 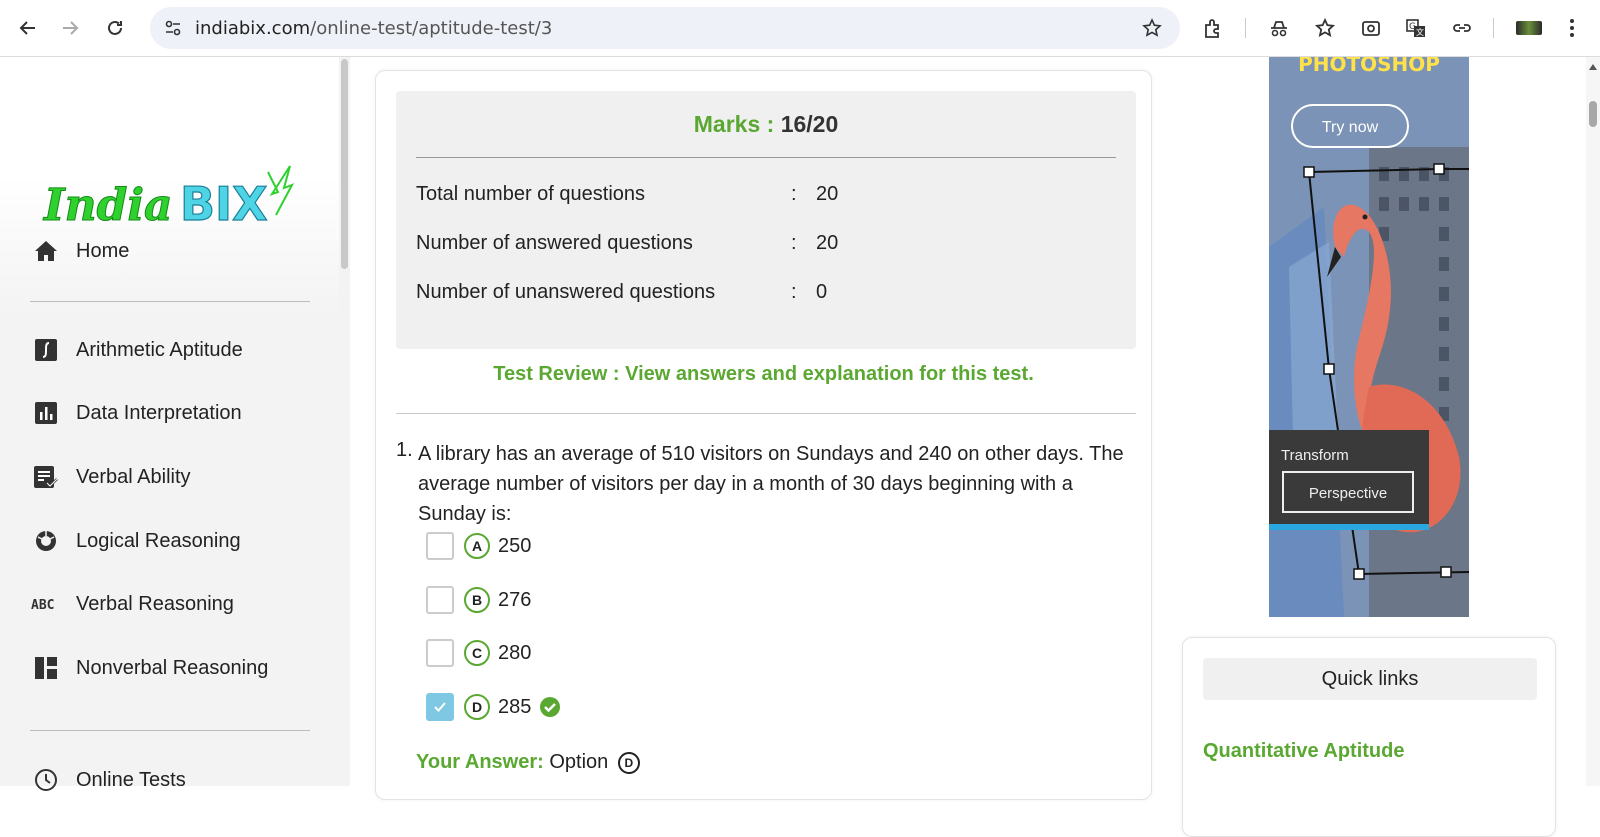 I want to click on option-d: D 285, so click(x=493, y=707).